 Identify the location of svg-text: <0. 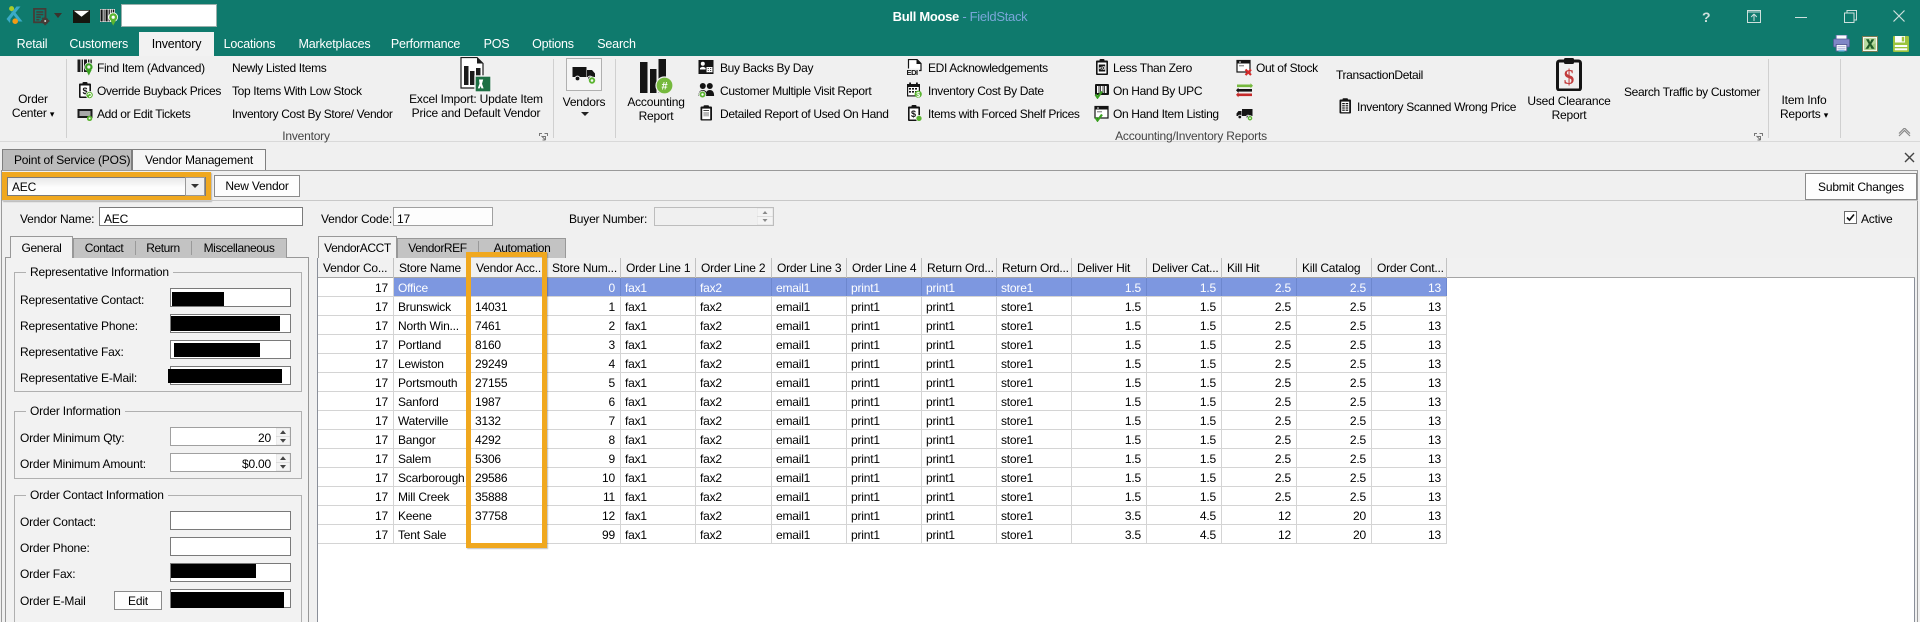
(1102, 69).